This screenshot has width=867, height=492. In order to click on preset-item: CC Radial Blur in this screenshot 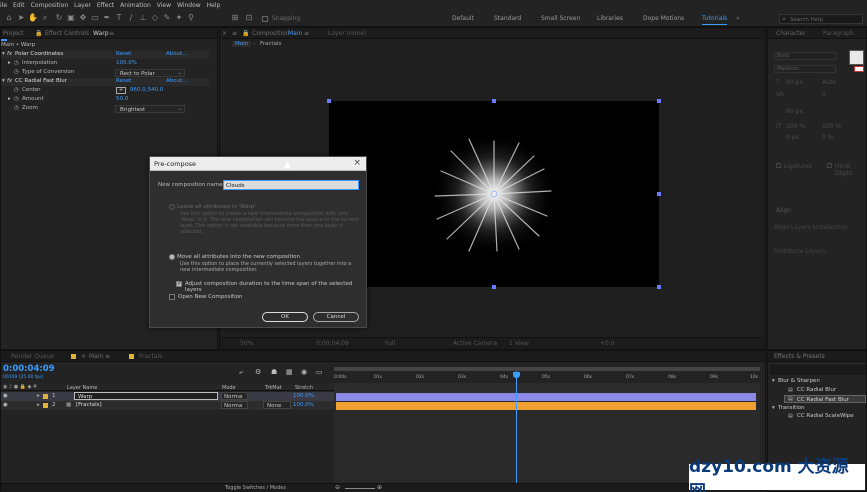, I will do `click(816, 390)`.